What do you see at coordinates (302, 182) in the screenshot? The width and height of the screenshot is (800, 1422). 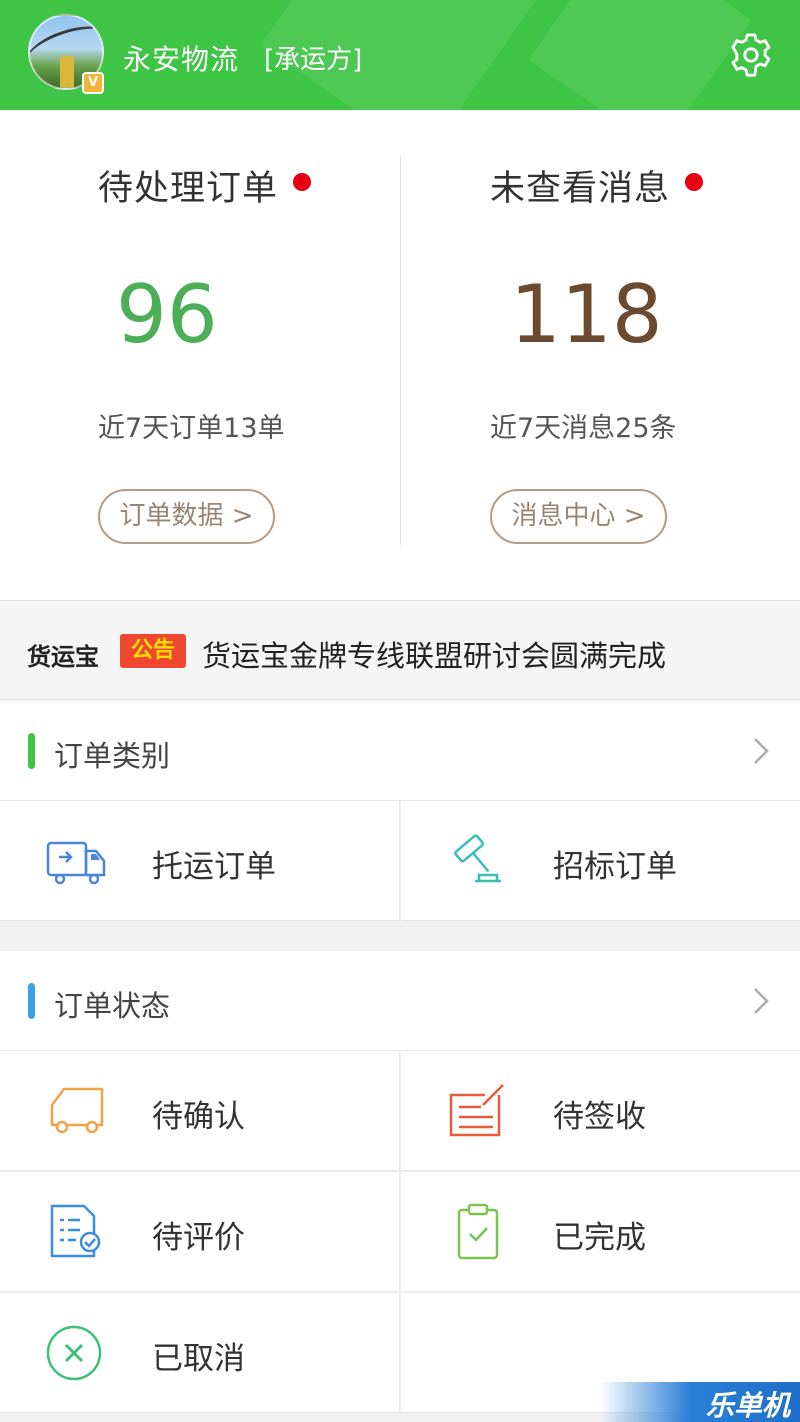 I see `pending-orders-red-dot` at bounding box center [302, 182].